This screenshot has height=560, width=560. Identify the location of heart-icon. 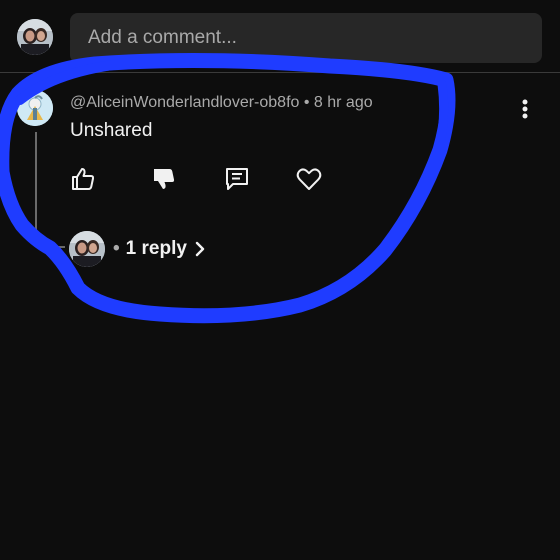
(309, 179).